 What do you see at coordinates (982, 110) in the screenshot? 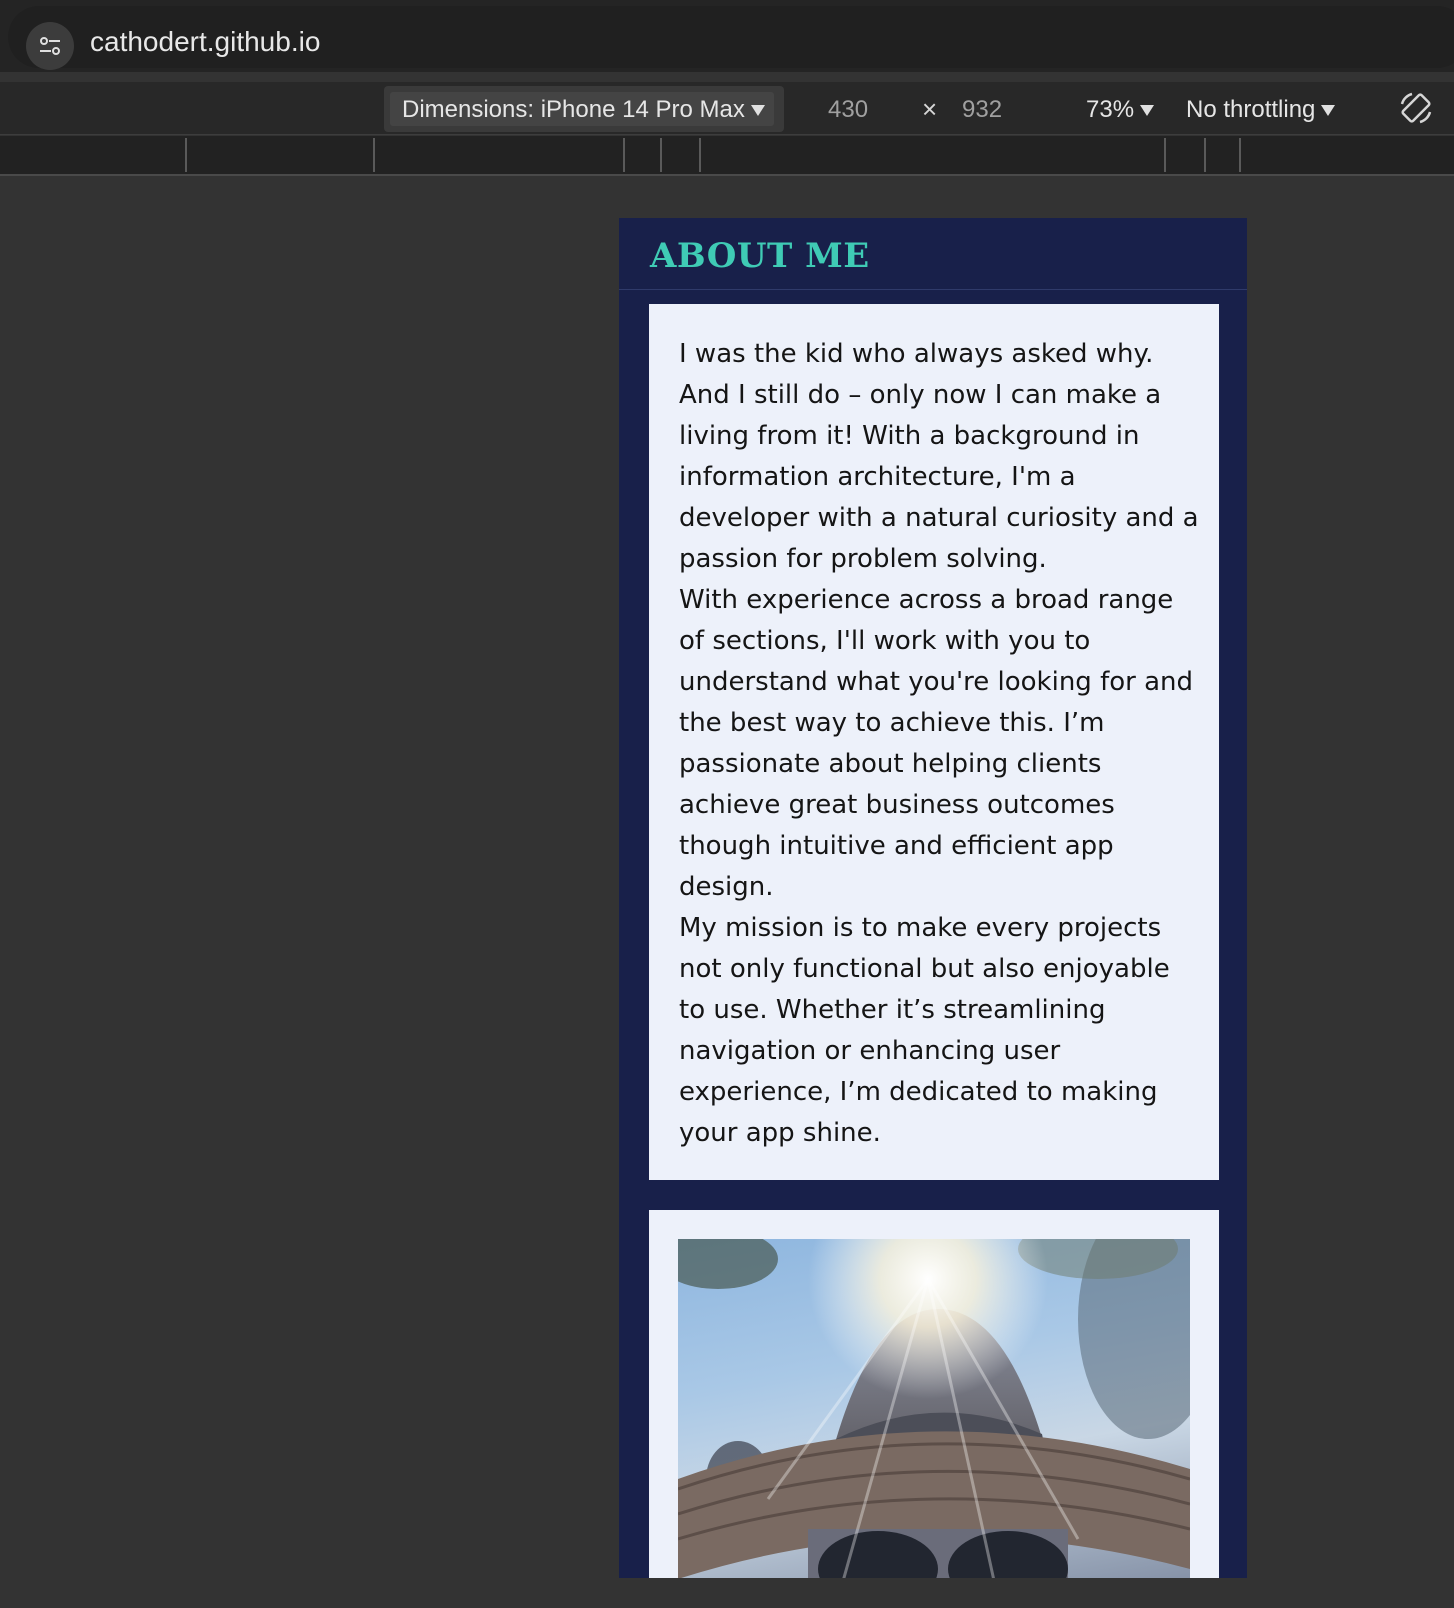
I see `height-input: 932` at bounding box center [982, 110].